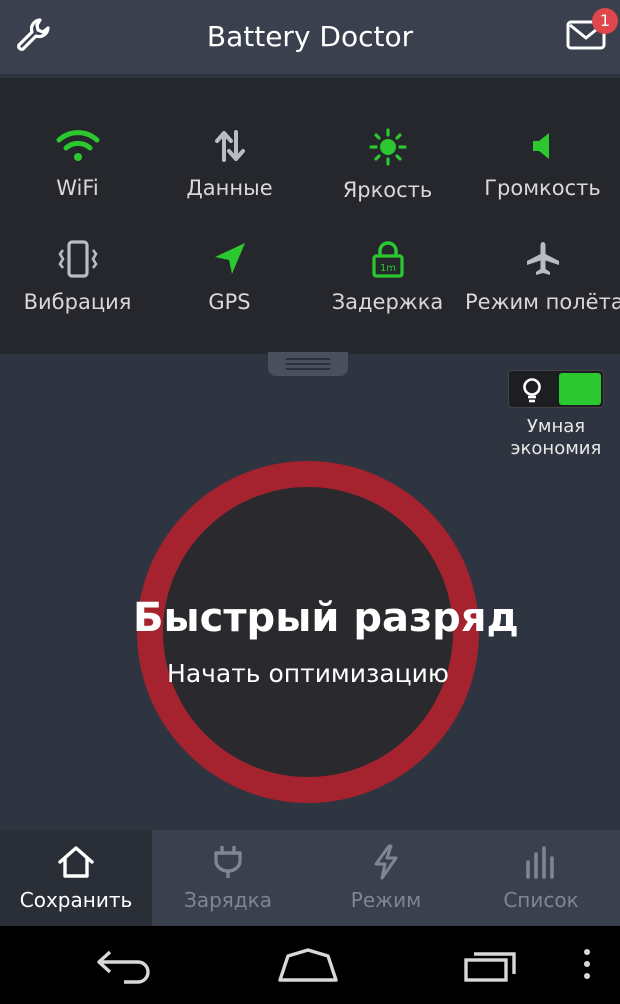 The image size is (620, 1004). I want to click on brightness-icon, so click(387, 147).